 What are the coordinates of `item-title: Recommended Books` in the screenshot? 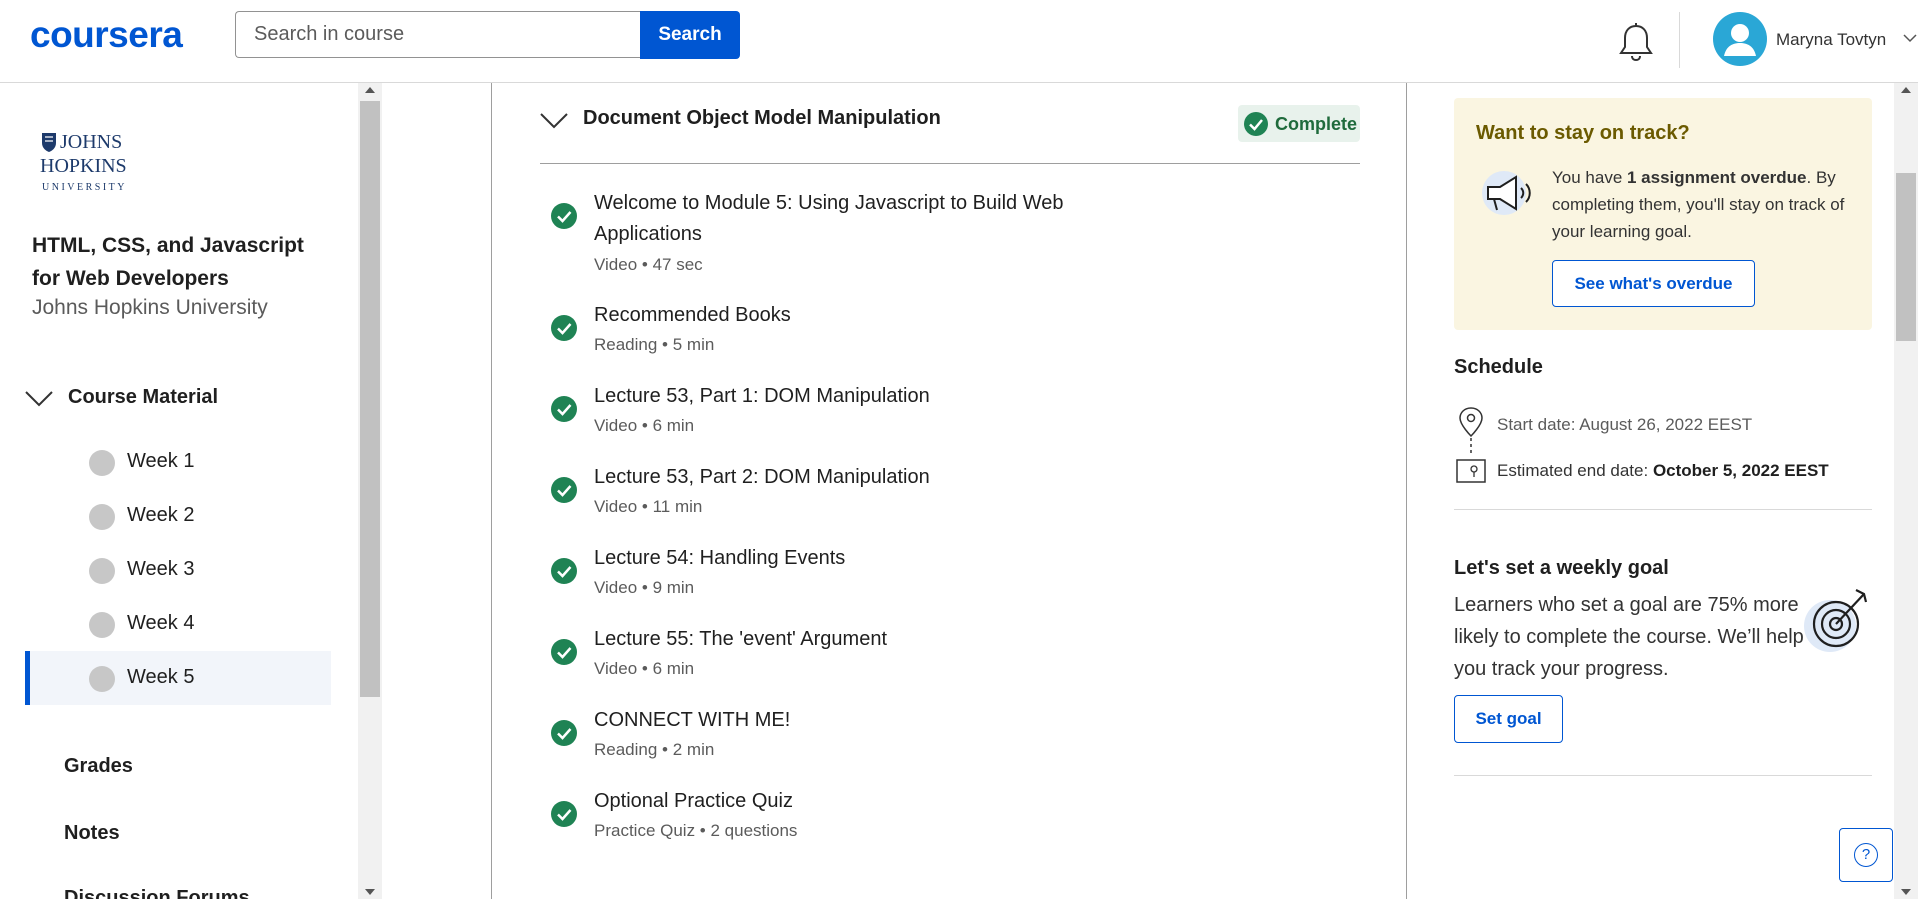 It's located at (692, 315).